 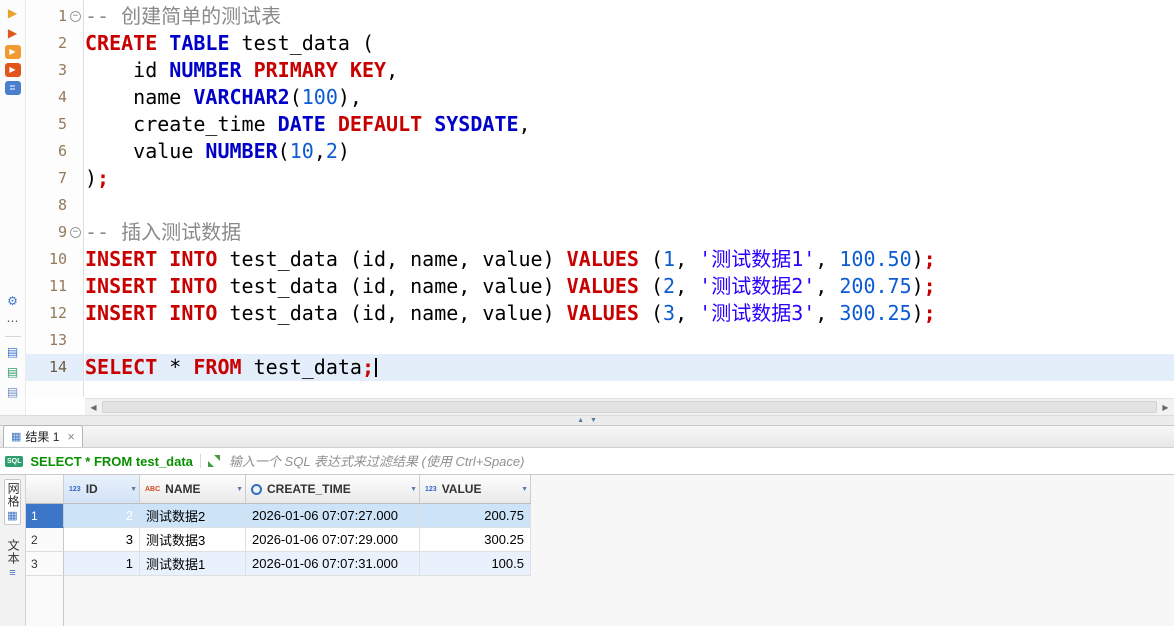 What do you see at coordinates (475, 540) in the screenshot?
I see `cell: 300.25` at bounding box center [475, 540].